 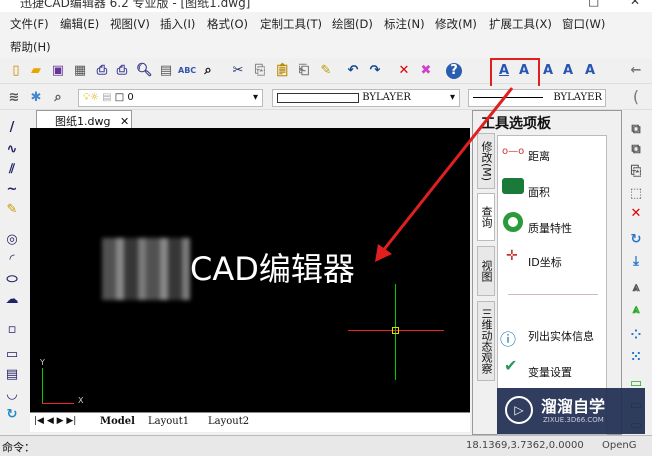 What do you see at coordinates (444, 174) in the screenshot?
I see `annotation-arrow` at bounding box center [444, 174].